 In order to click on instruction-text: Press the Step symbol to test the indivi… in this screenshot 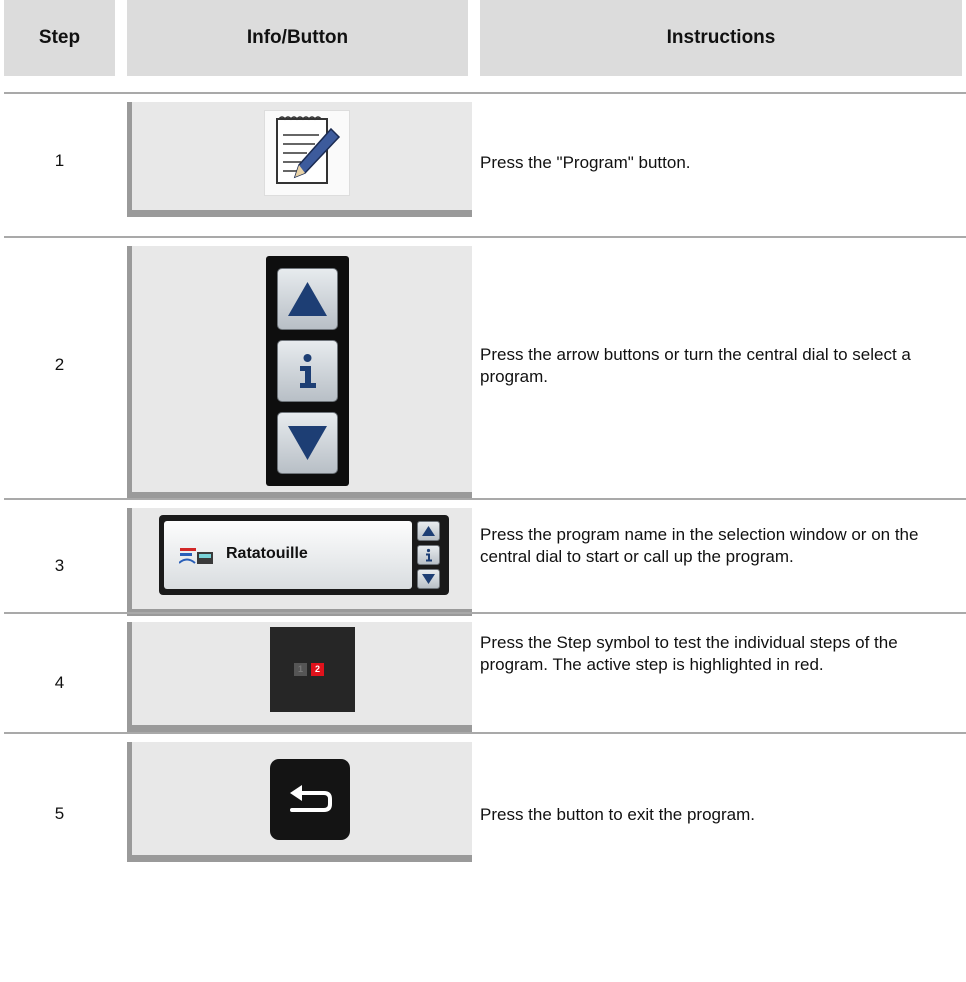, I will do `click(689, 653)`.